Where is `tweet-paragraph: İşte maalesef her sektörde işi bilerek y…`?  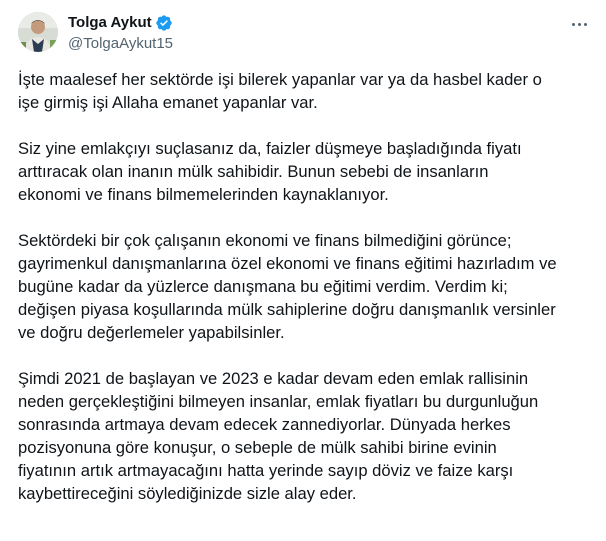
tweet-paragraph: İşte maalesef her sektörde işi bilerek y… is located at coordinates (280, 91).